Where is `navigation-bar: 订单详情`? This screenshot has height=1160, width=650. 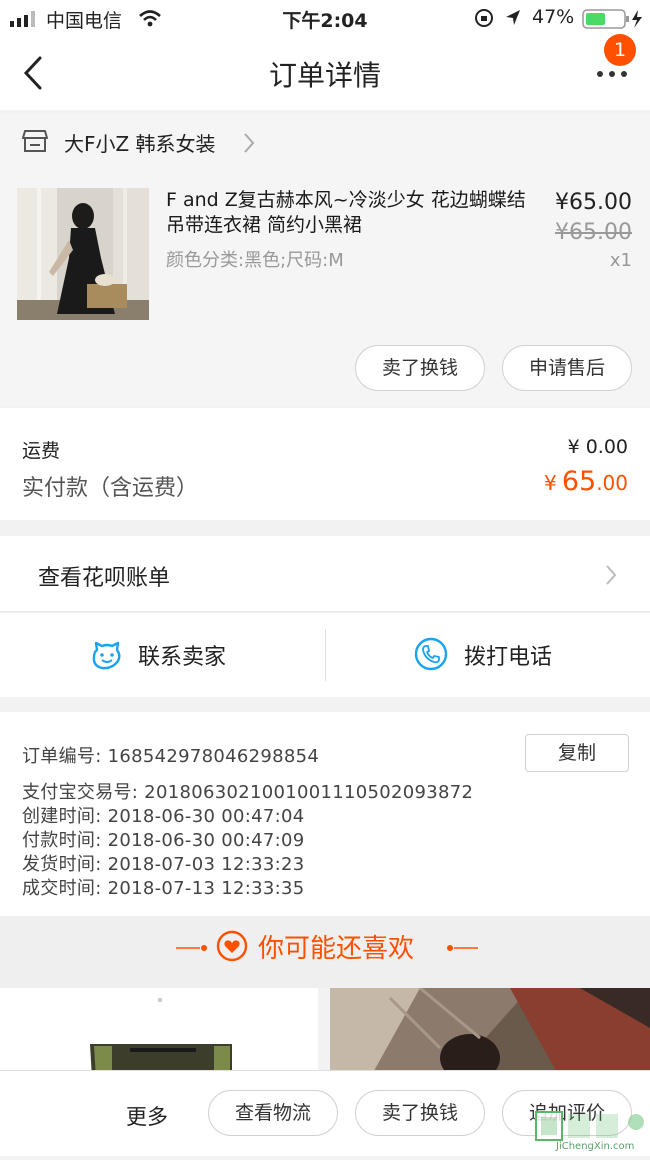
navigation-bar: 订单详情 is located at coordinates (325, 73).